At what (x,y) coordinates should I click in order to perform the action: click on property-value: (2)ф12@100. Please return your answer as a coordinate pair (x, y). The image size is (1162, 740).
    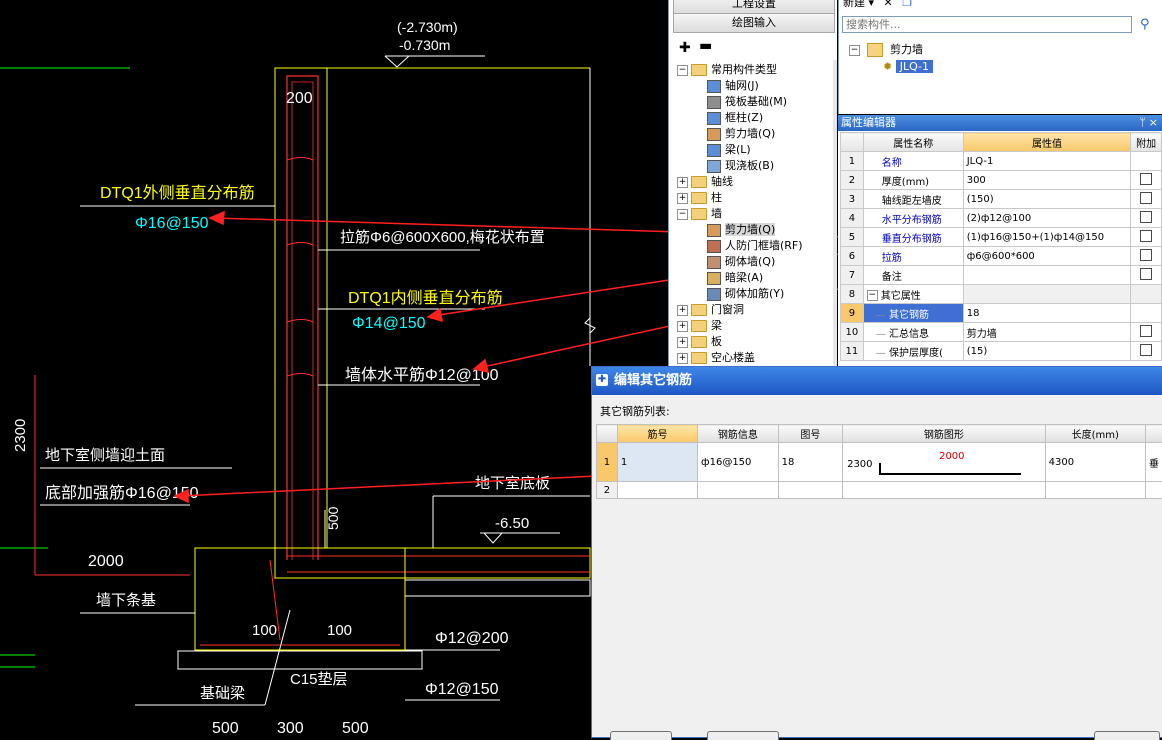
    Looking at the image, I should click on (1047, 218).